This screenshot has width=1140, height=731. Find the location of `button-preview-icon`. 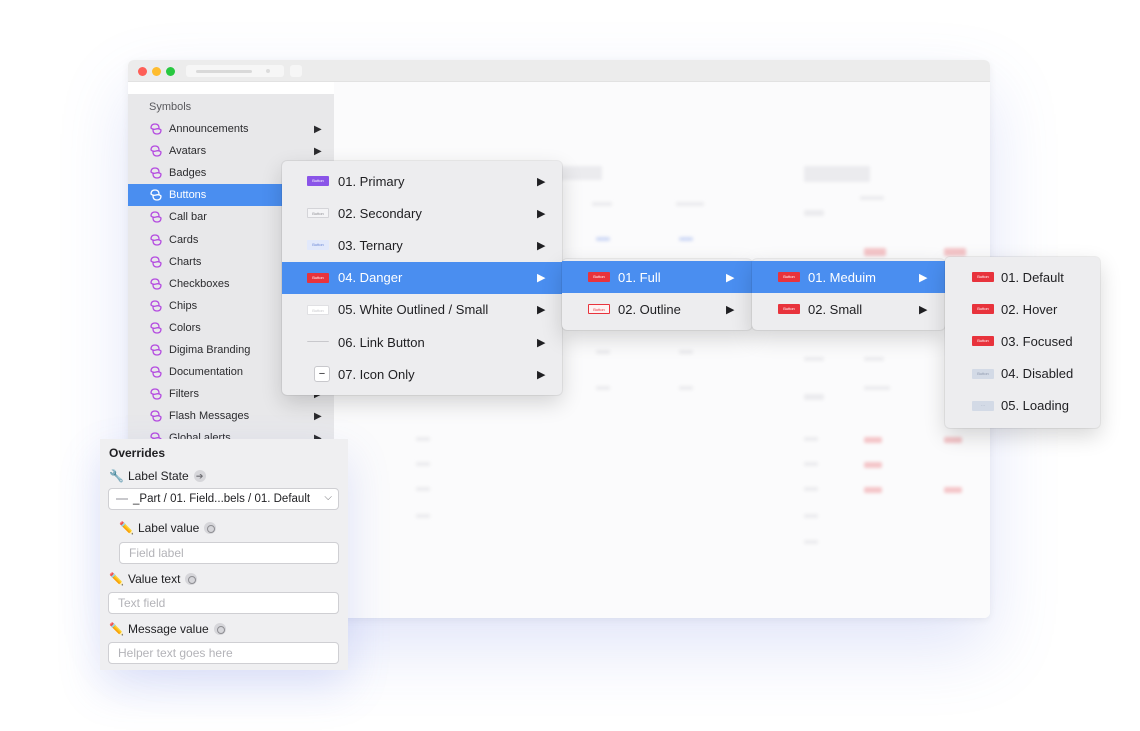

button-preview-icon is located at coordinates (318, 342).